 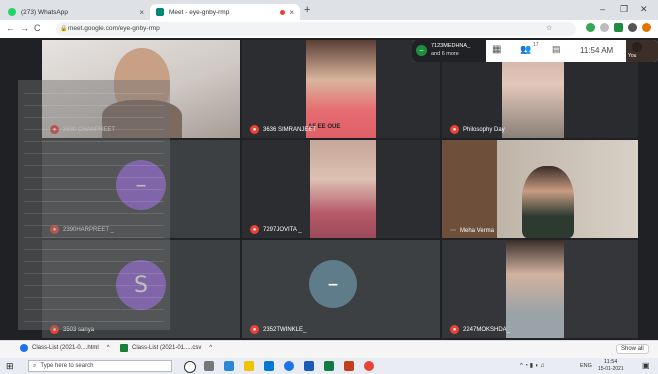 What do you see at coordinates (610, 362) in the screenshot?
I see `clock-time: 11:54` at bounding box center [610, 362].